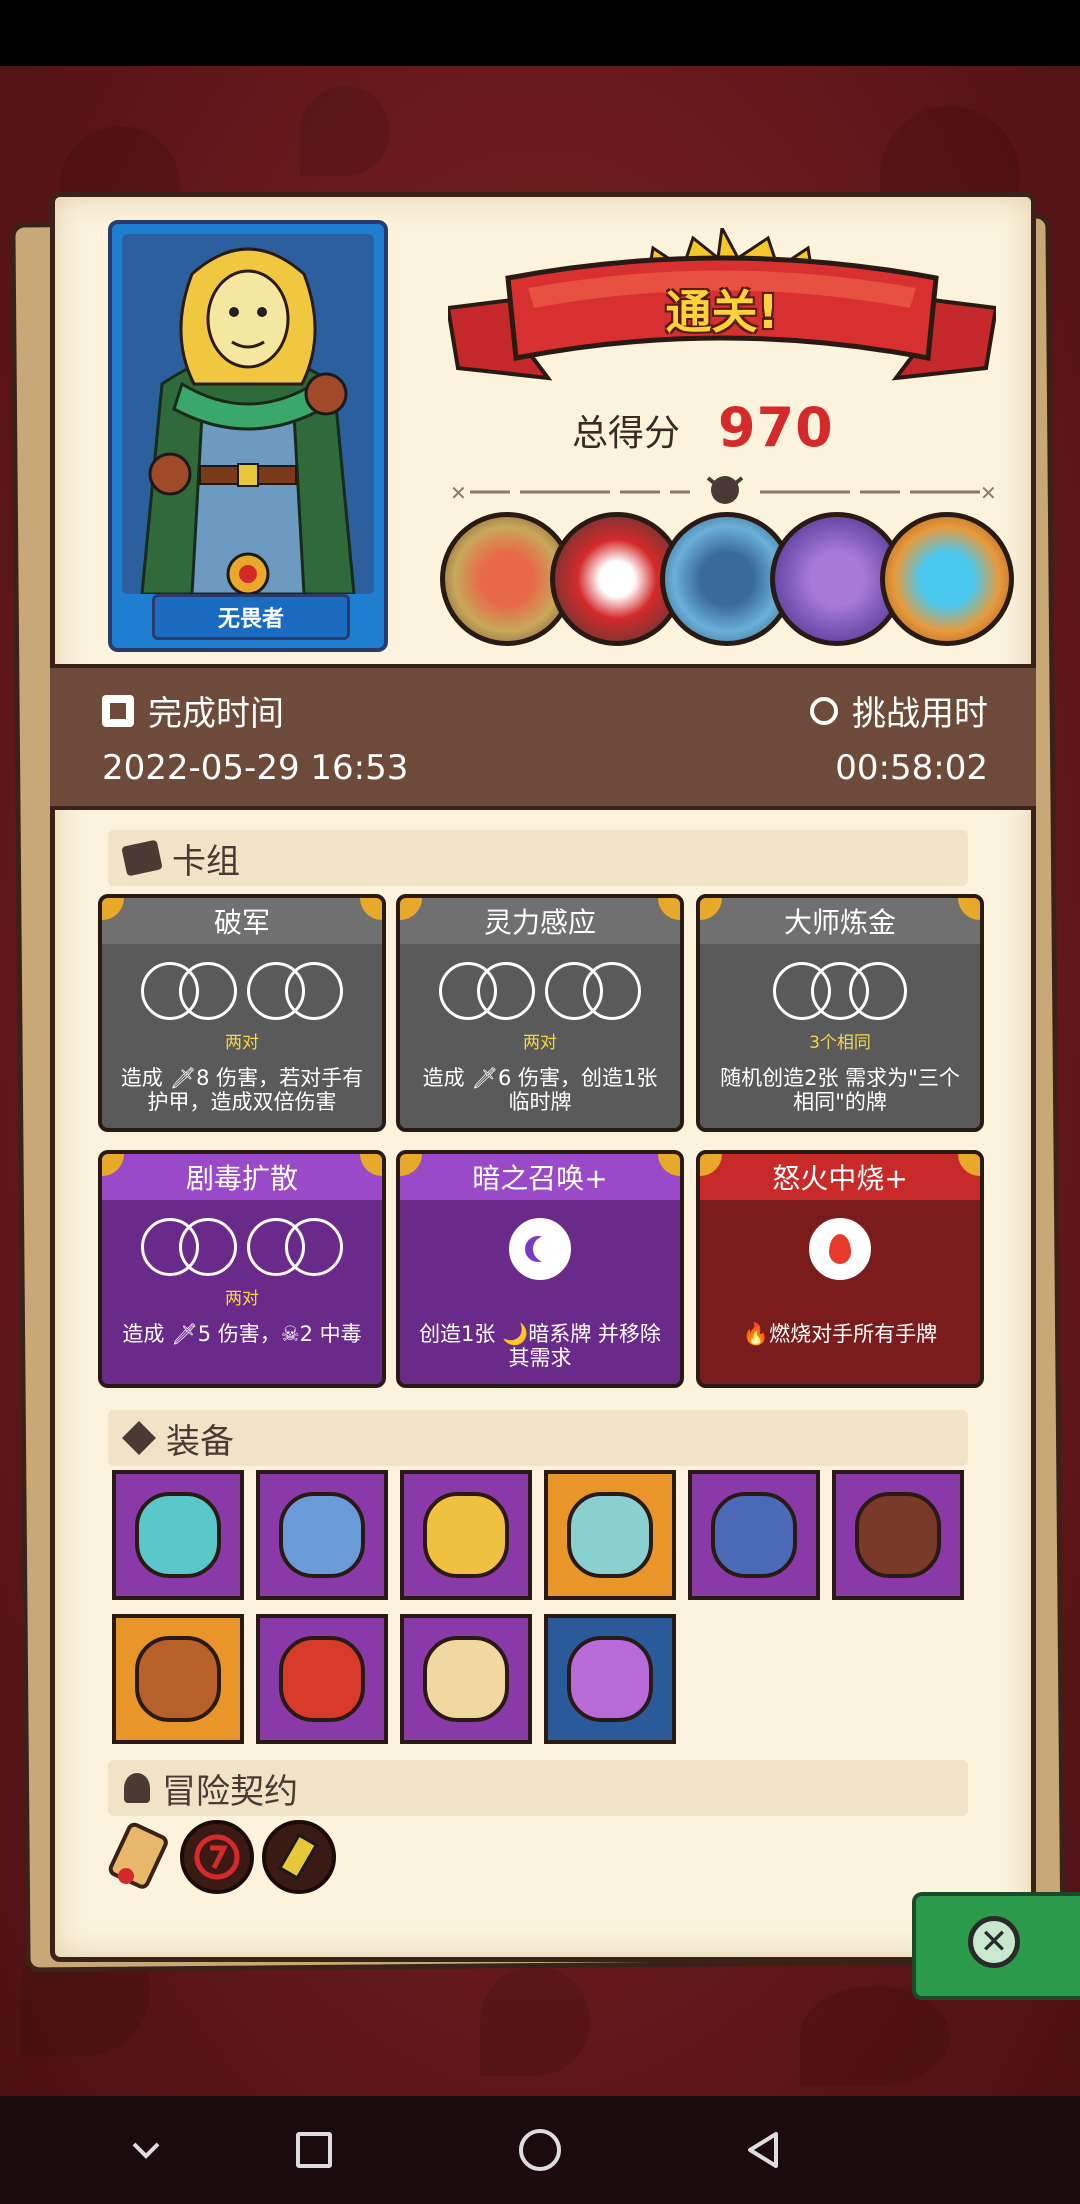  I want to click on stopwatch-icon, so click(824, 710).